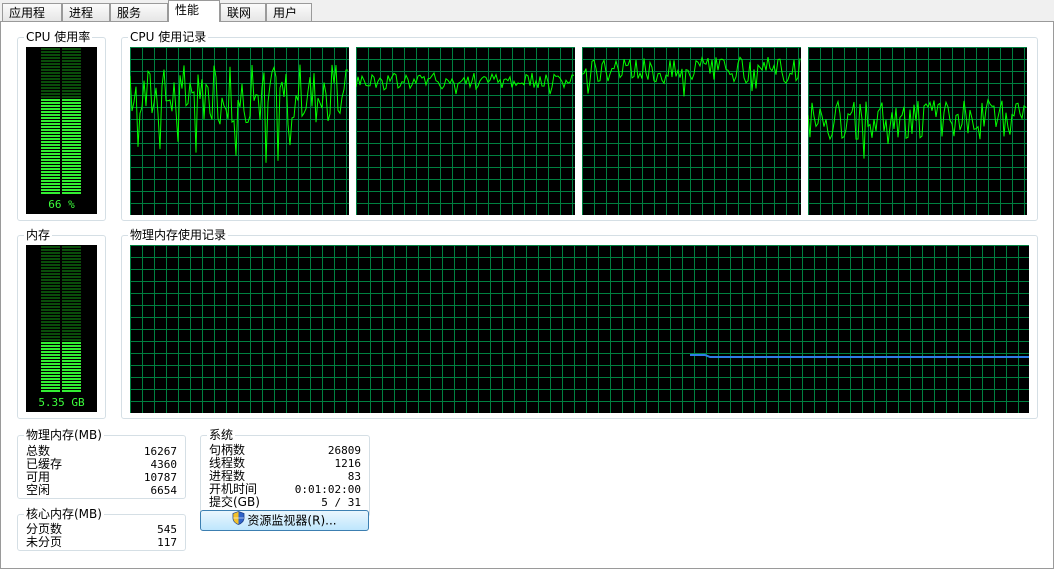 This screenshot has height=569, width=1054. I want to click on stat-label: 空闲, so click(38, 490).